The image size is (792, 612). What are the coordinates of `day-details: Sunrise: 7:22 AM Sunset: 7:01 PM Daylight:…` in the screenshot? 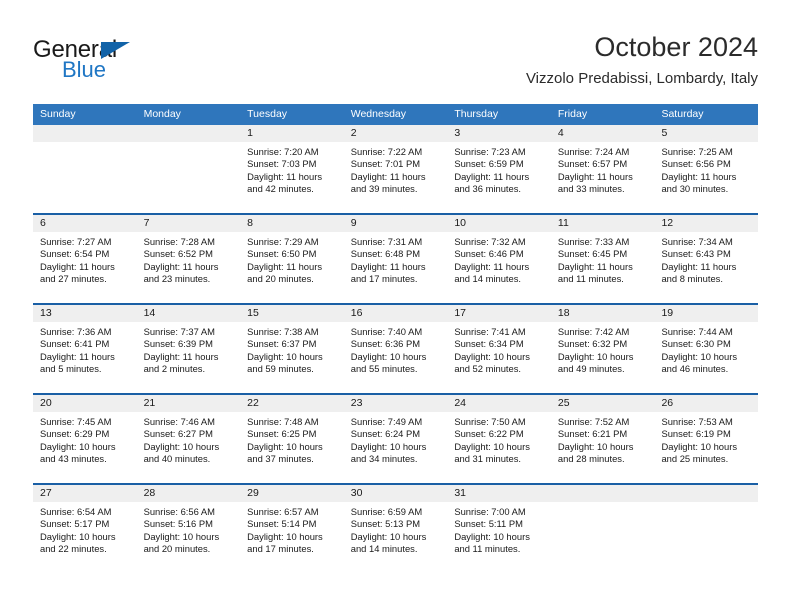 It's located at (396, 168).